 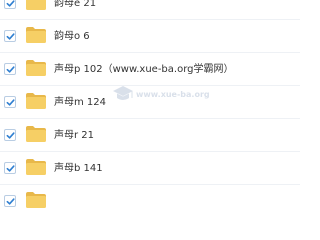 I want to click on list-item, so click(x=150, y=201).